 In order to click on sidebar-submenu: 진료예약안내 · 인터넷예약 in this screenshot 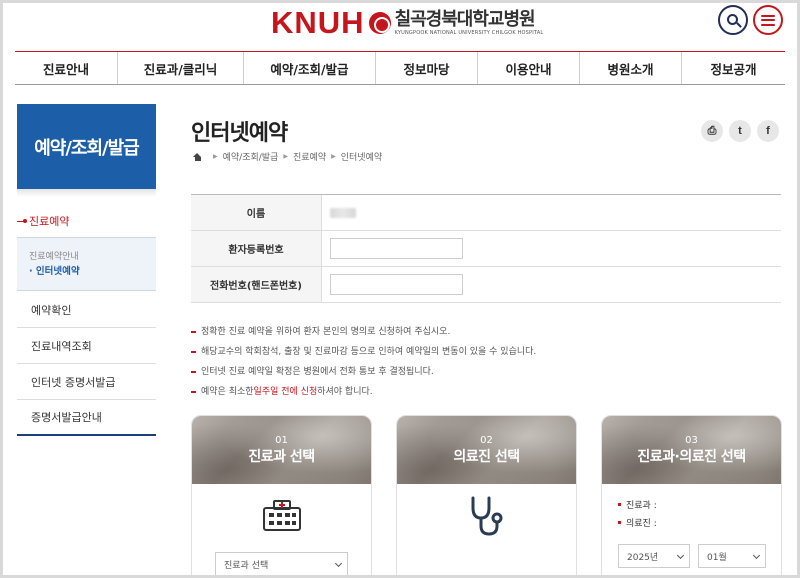, I will do `click(86, 264)`.